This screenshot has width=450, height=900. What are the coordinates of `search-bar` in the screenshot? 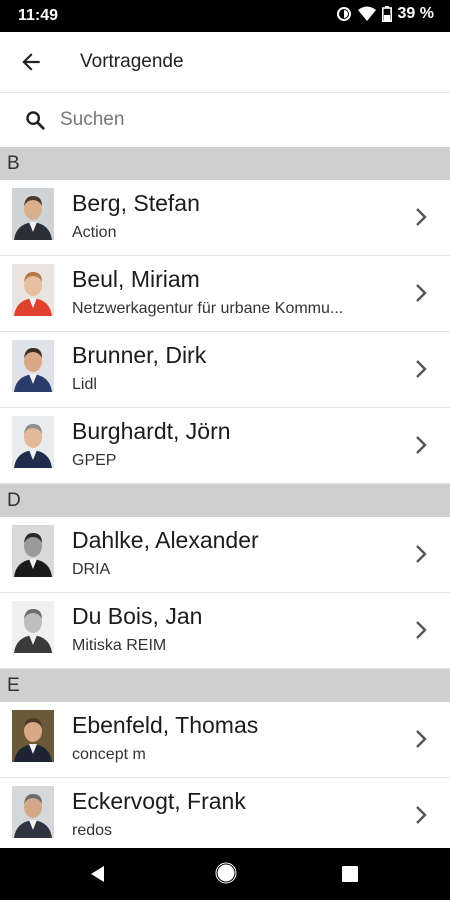 It's located at (225, 121).